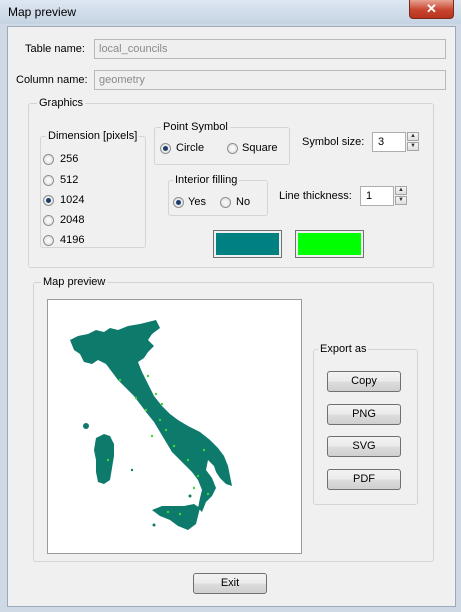 The width and height of the screenshot is (461, 612). I want to click on export-group-title: Export as, so click(343, 349).